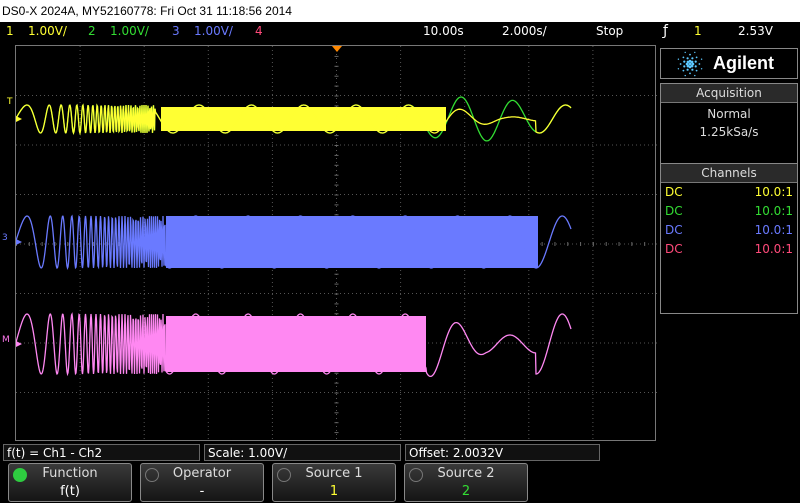 The height and width of the screenshot is (503, 800). What do you see at coordinates (47, 31) in the screenshot?
I see `ch1-scale: 1.00V/` at bounding box center [47, 31].